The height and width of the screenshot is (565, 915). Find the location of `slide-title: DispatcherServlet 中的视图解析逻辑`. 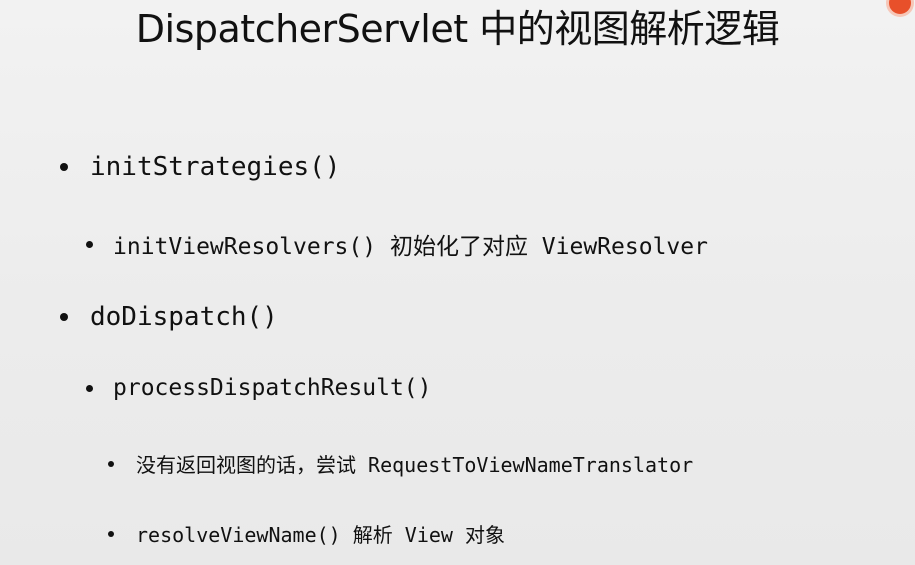

slide-title: DispatcherServlet 中的视图解析逻辑 is located at coordinates (457, 29).